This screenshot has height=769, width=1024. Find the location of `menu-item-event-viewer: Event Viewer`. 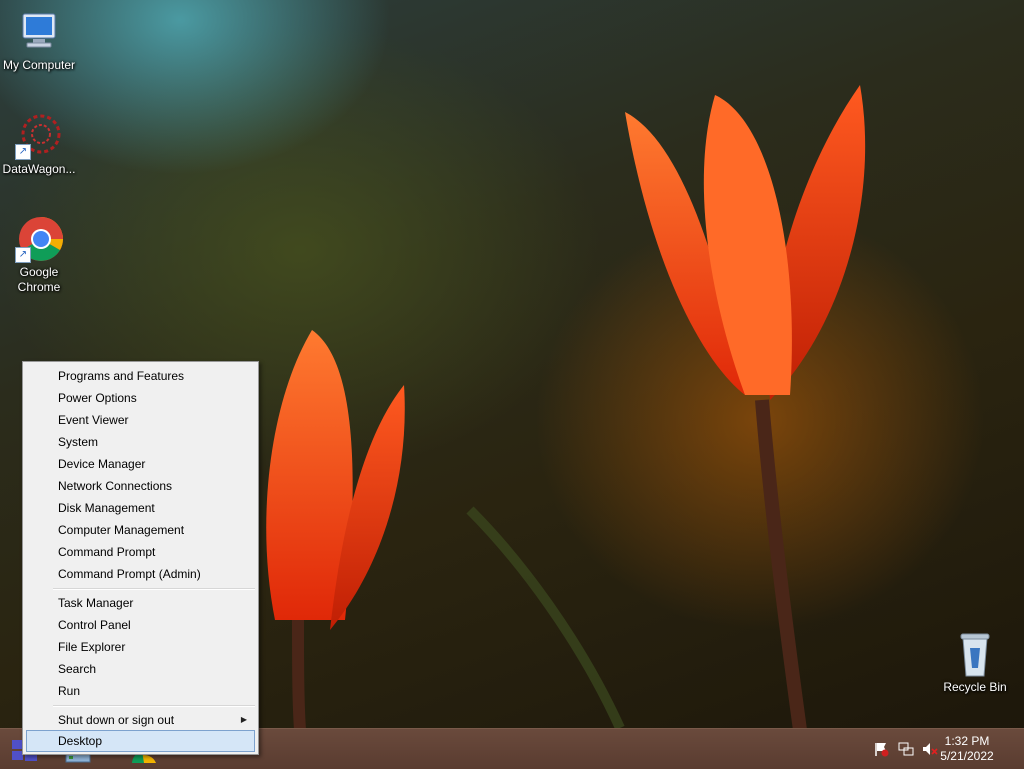

menu-item-event-viewer: Event Viewer is located at coordinates (140, 420).